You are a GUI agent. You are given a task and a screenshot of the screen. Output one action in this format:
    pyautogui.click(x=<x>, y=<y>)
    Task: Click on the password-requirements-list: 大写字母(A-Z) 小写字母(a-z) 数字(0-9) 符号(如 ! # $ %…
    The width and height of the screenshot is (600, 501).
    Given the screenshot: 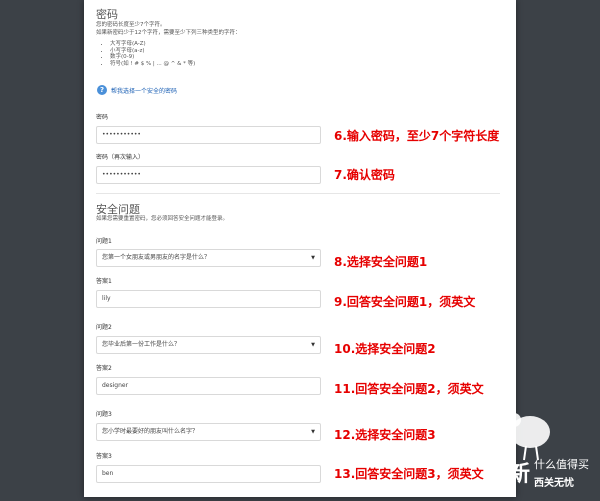 What is the action you would take?
    pyautogui.click(x=147, y=54)
    